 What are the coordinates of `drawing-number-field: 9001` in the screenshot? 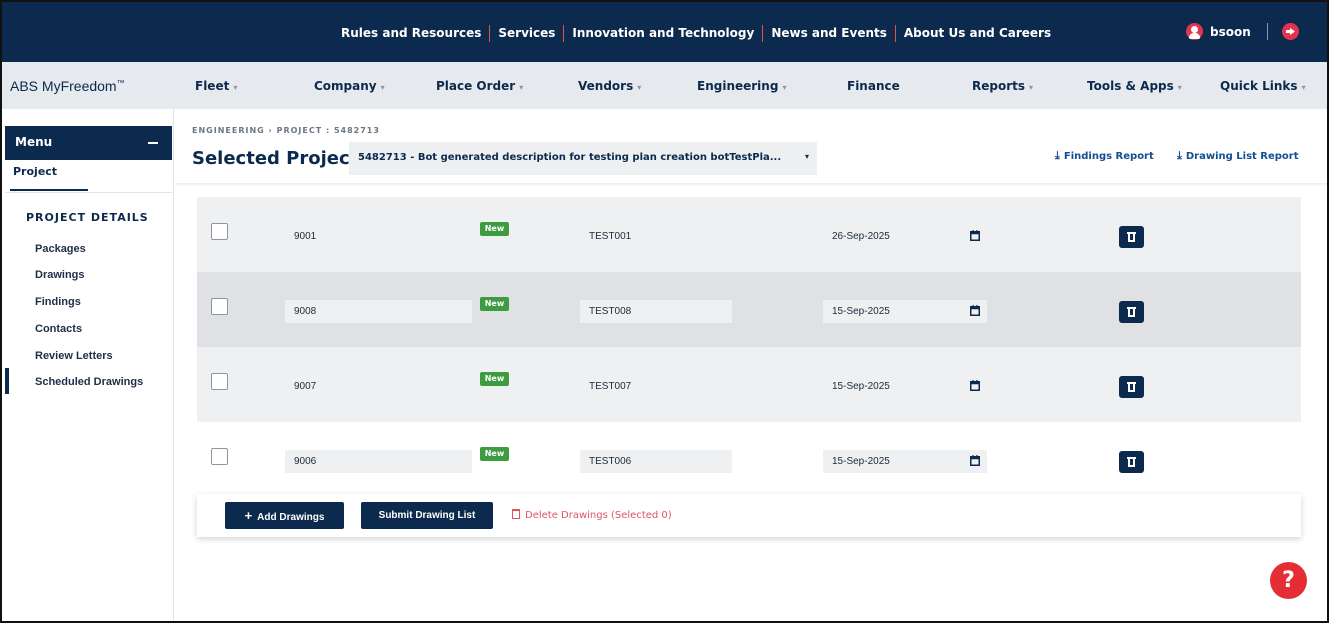 It's located at (378, 236).